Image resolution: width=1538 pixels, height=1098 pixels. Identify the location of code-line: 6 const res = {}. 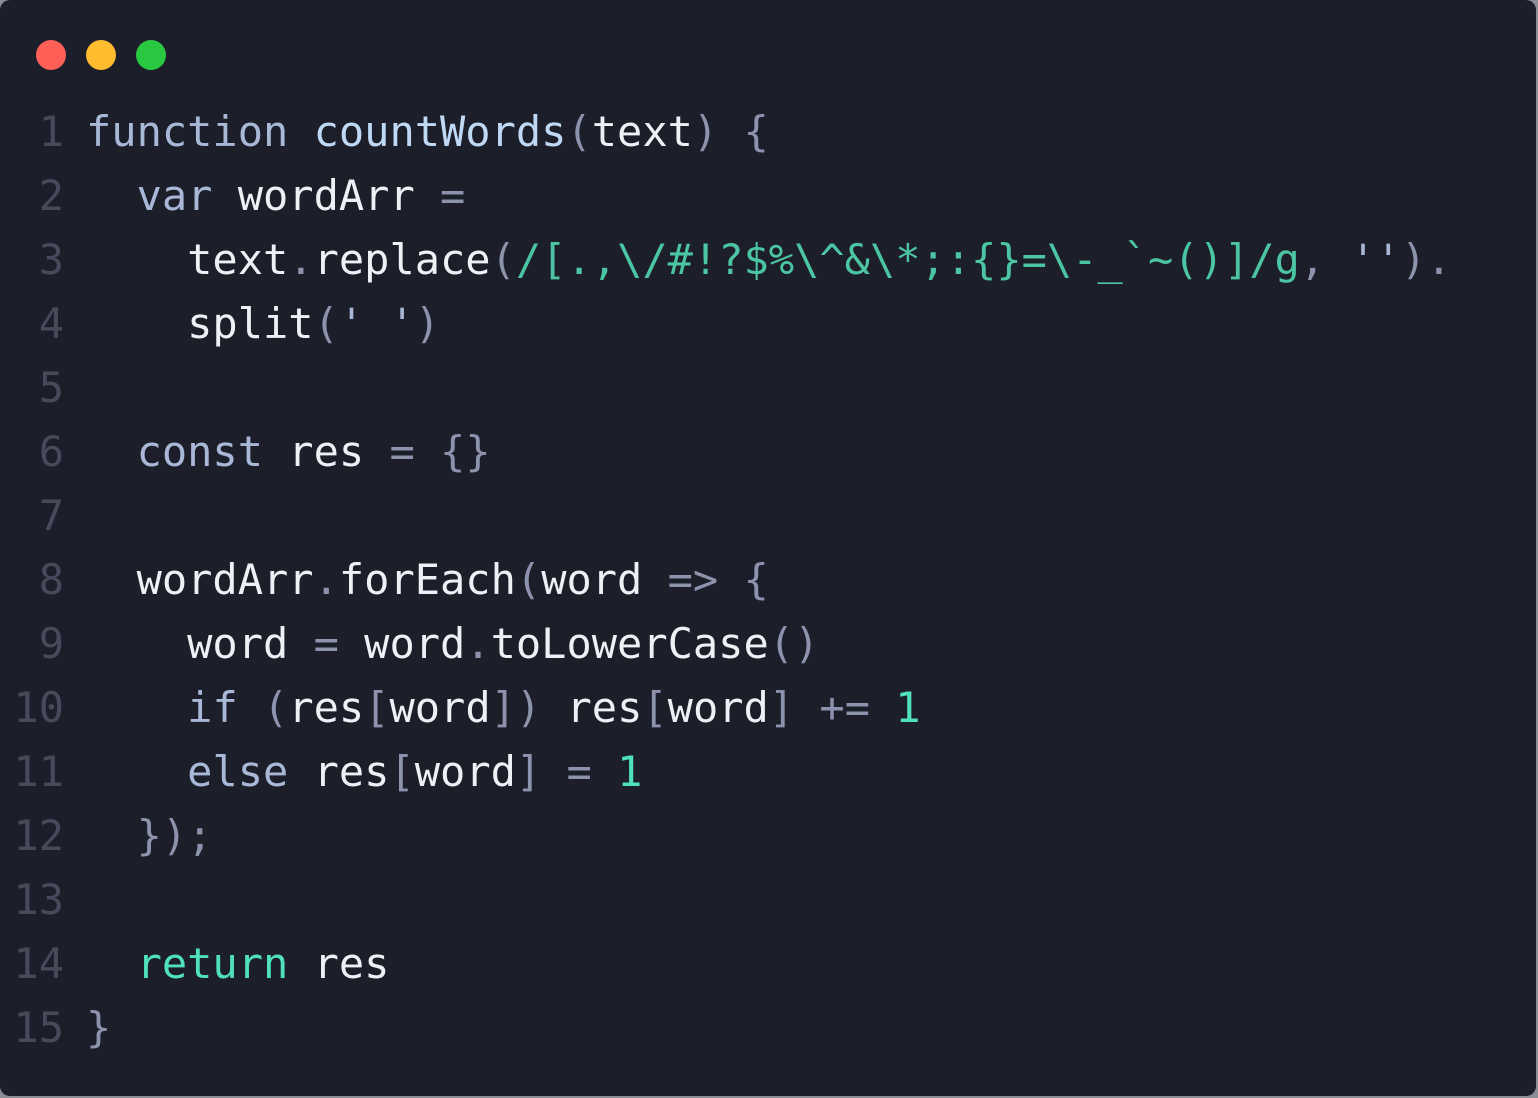
(726, 452).